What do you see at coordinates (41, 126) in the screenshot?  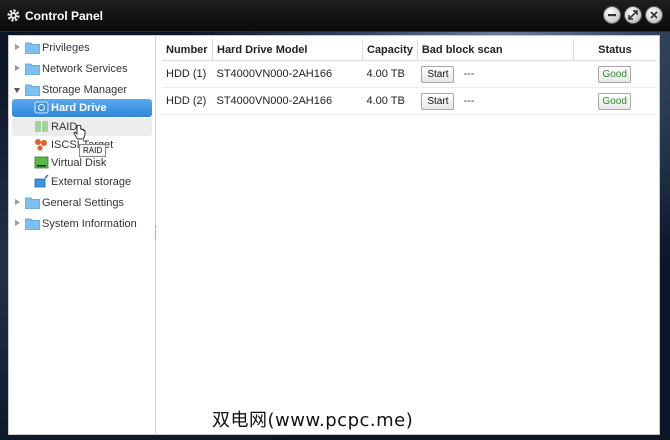 I see `raid-icon` at bounding box center [41, 126].